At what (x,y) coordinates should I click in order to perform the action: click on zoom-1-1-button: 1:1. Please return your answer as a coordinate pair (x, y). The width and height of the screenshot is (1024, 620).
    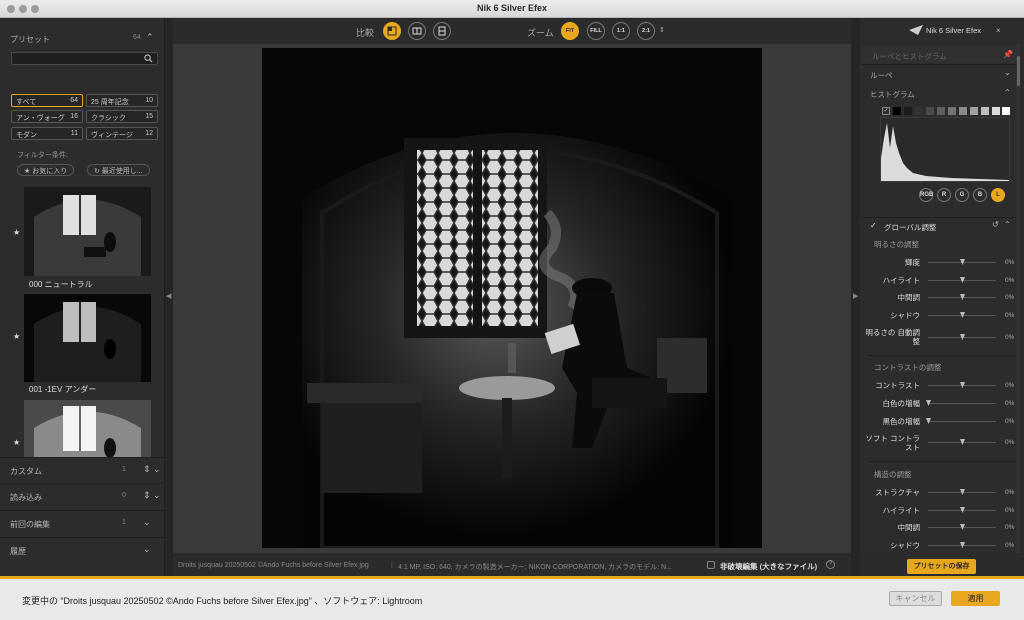
    Looking at the image, I should click on (621, 31).